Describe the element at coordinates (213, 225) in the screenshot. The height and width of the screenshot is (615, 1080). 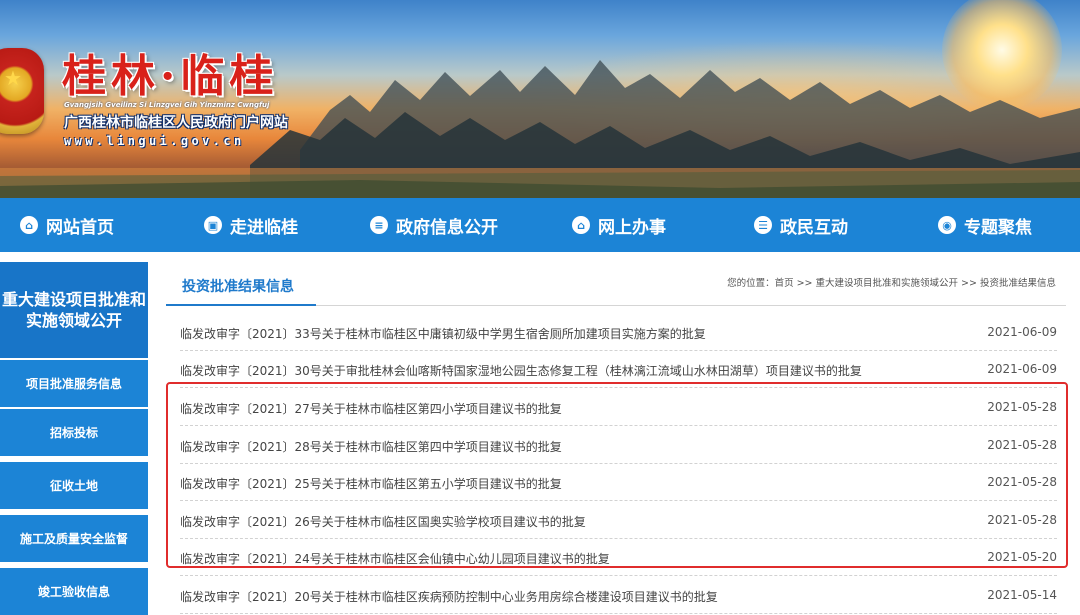
I see `image-icon: ▣` at that location.